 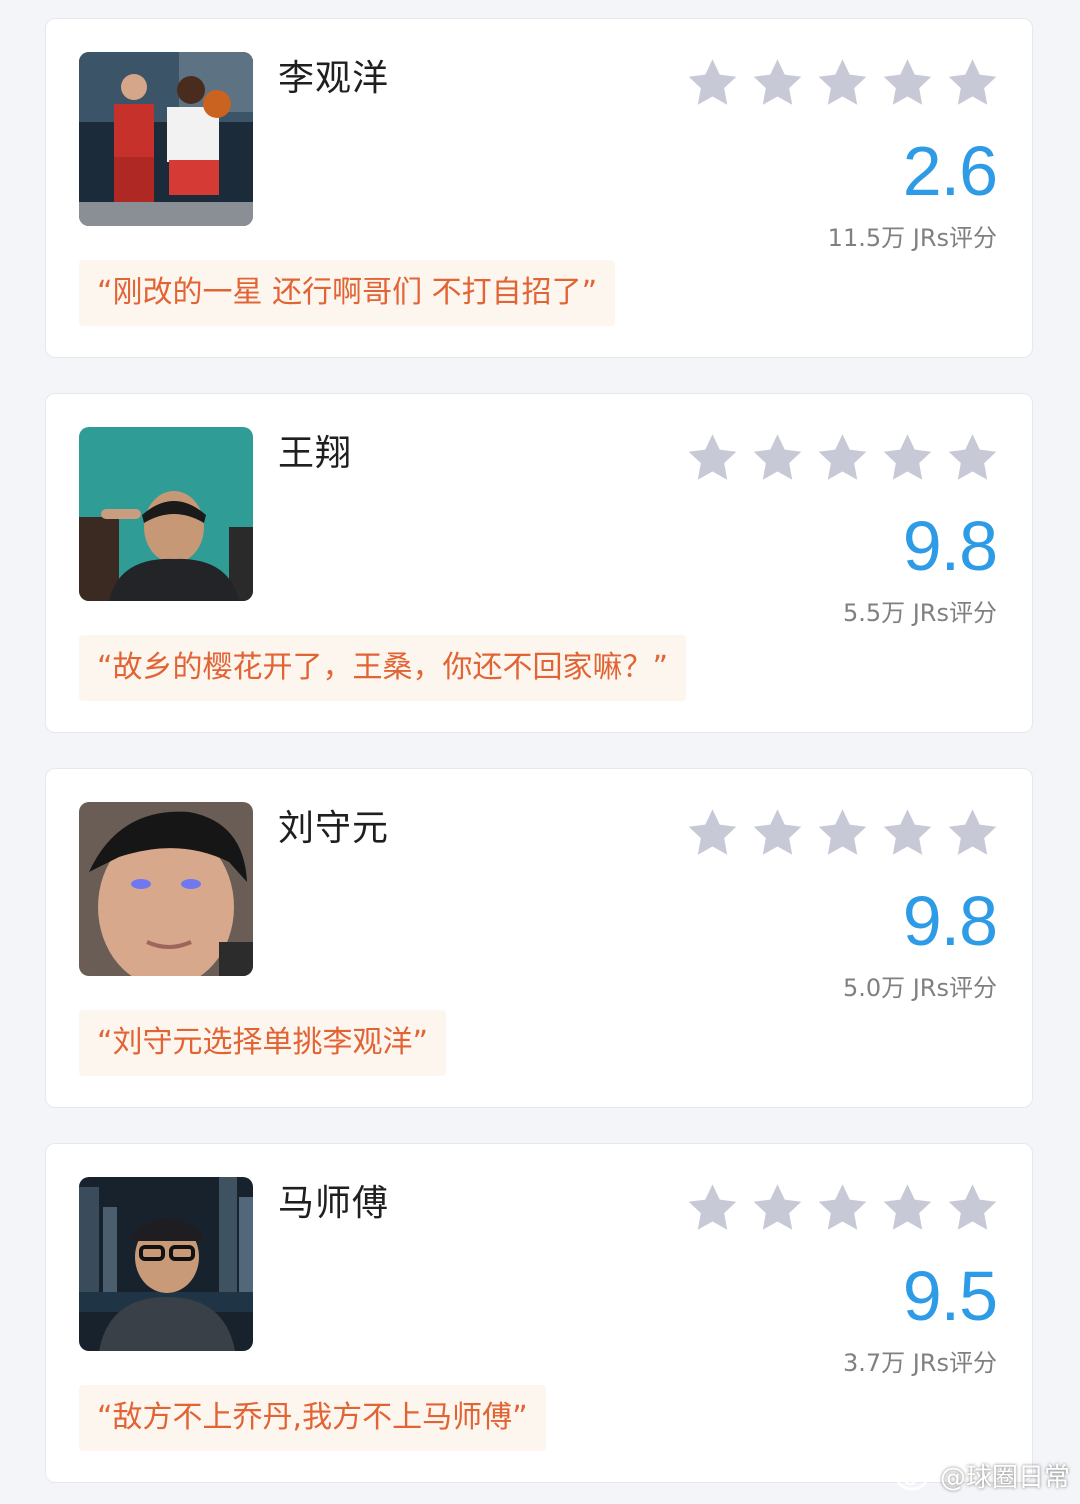 What do you see at coordinates (383, 668) in the screenshot?
I see `top-comment: “故乡的樱花开了，王桑，你还不回家嘛？”` at bounding box center [383, 668].